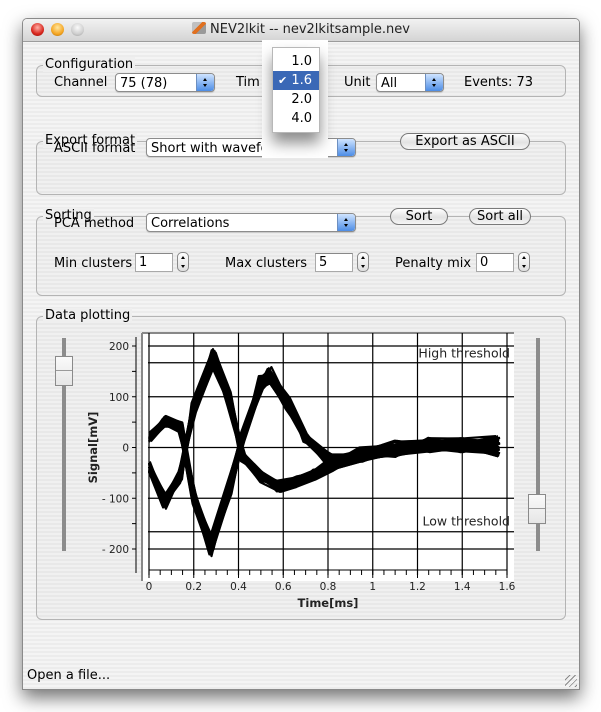 The image size is (601, 712). I want to click on x-tick-label: 0.4, so click(238, 587).